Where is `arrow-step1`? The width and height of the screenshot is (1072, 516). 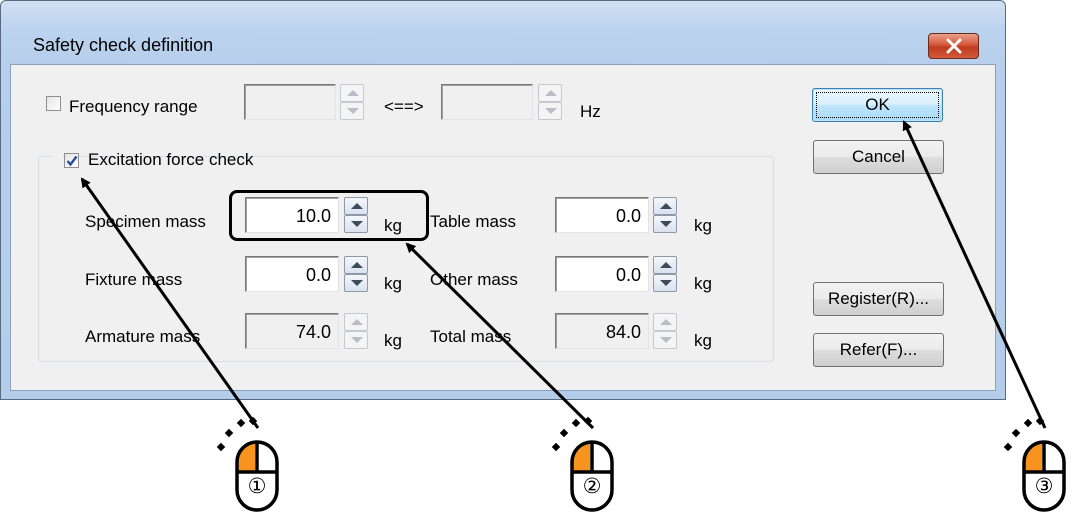
arrow-step1 is located at coordinates (170, 303).